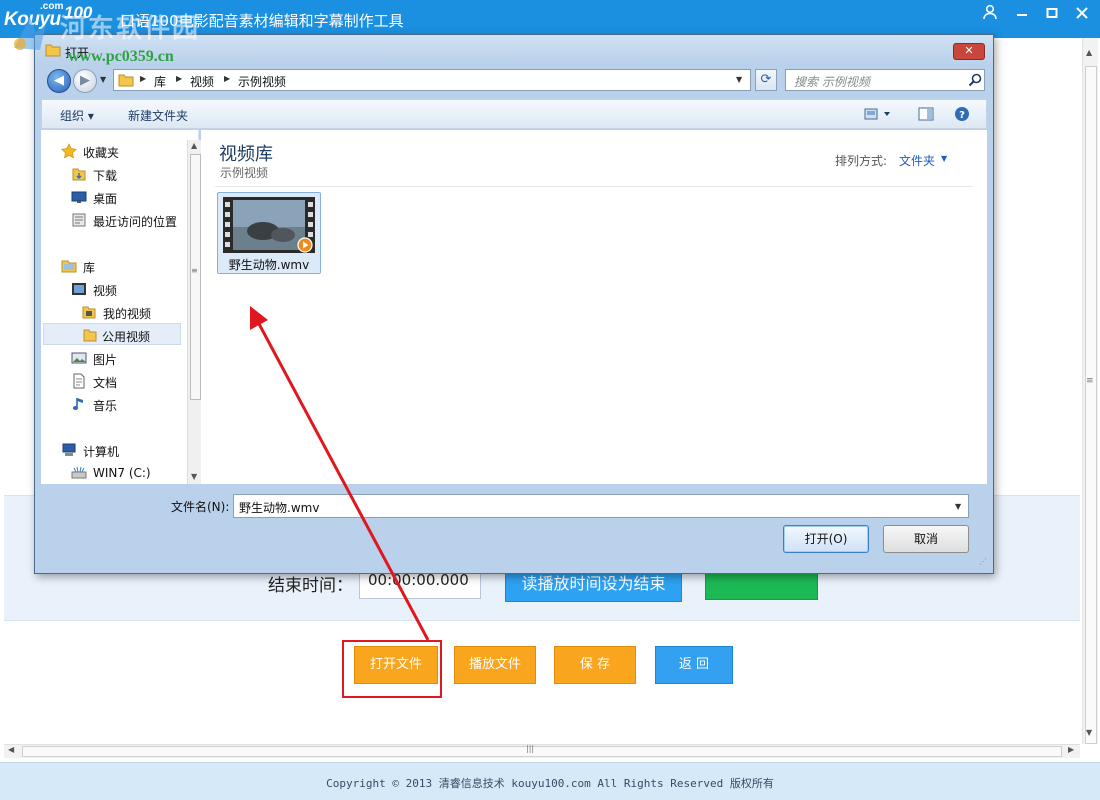  I want to click on nav-item-favorites: 收藏夹, so click(121, 151).